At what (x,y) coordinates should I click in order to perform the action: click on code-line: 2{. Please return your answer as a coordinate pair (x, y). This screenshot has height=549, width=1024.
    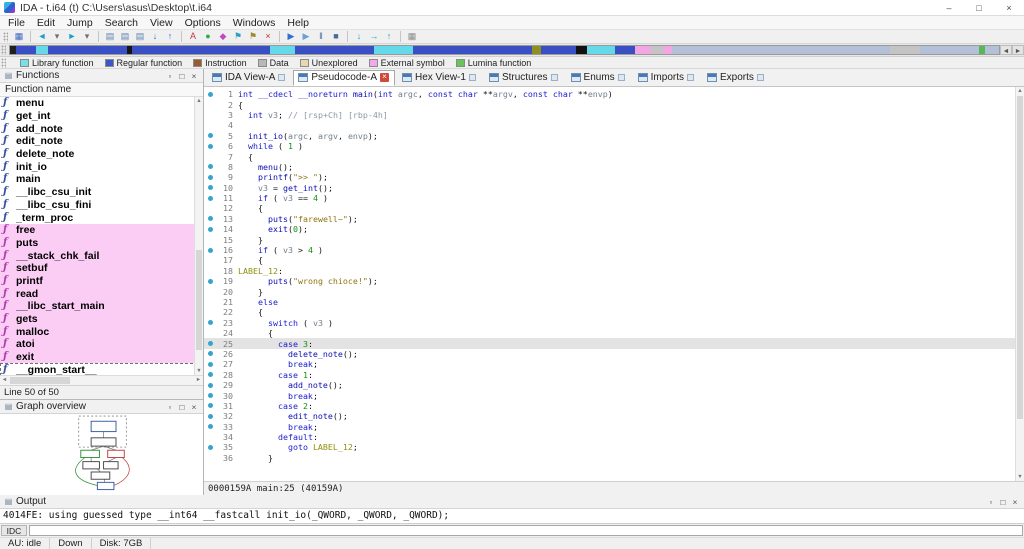
    Looking at the image, I should click on (614, 104).